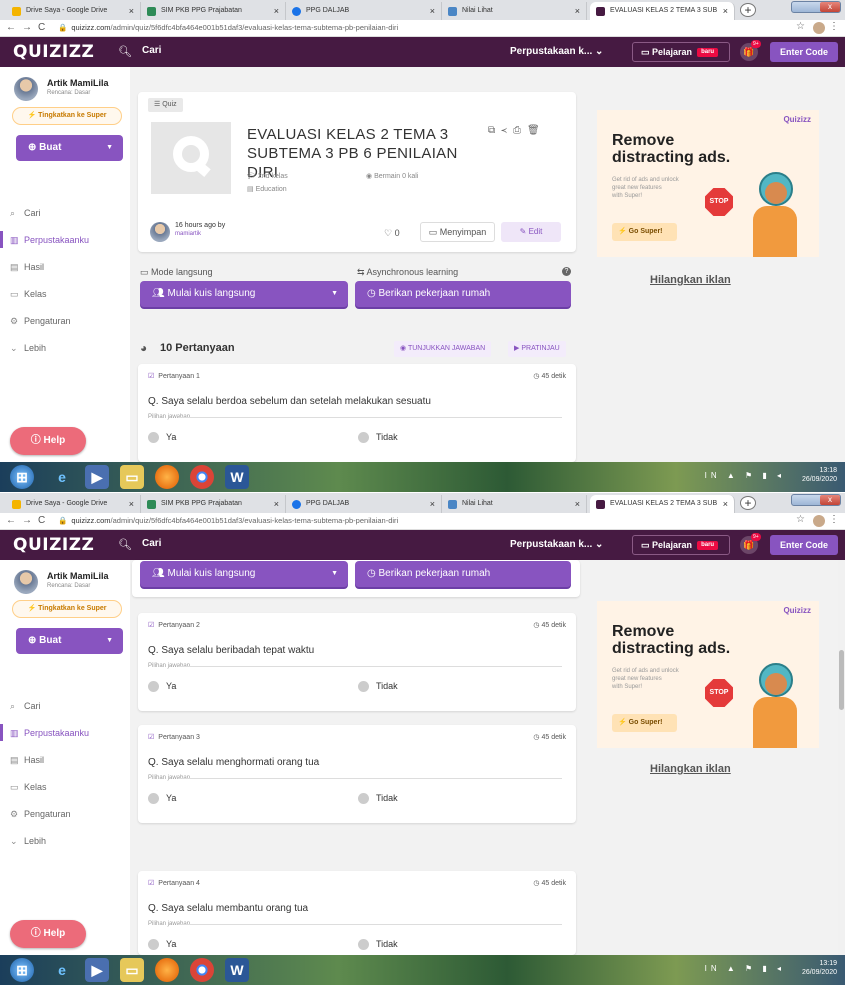  Describe the element at coordinates (167, 970) in the screenshot. I see `firefox-icon` at that location.